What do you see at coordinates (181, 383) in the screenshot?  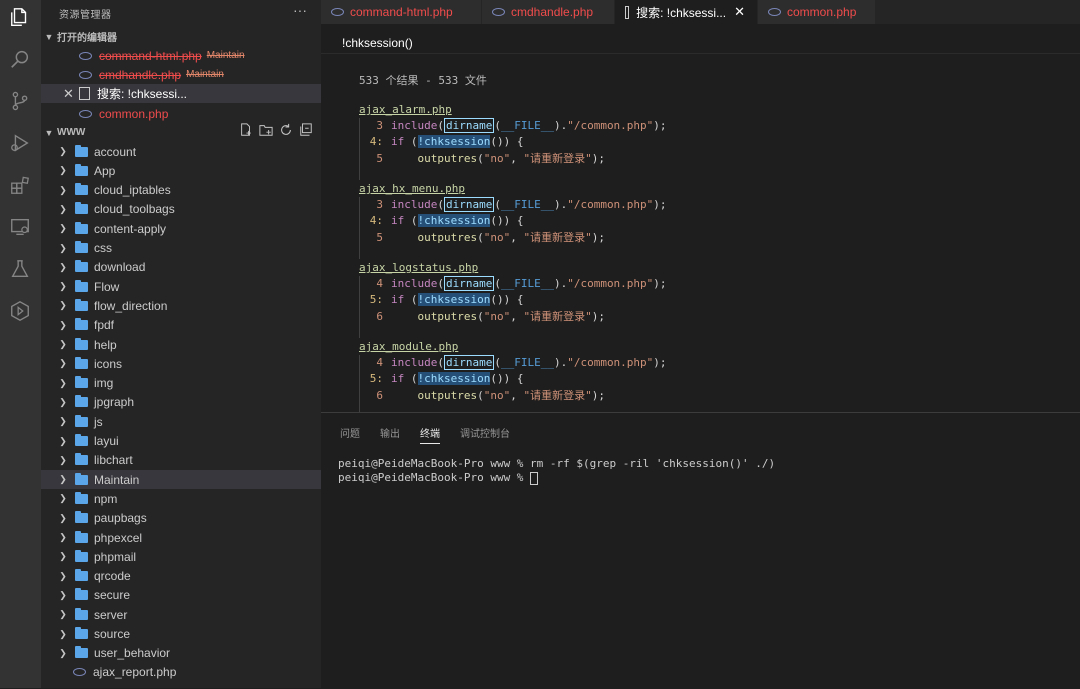 I see `tree-folder-img: ❯ img` at bounding box center [181, 383].